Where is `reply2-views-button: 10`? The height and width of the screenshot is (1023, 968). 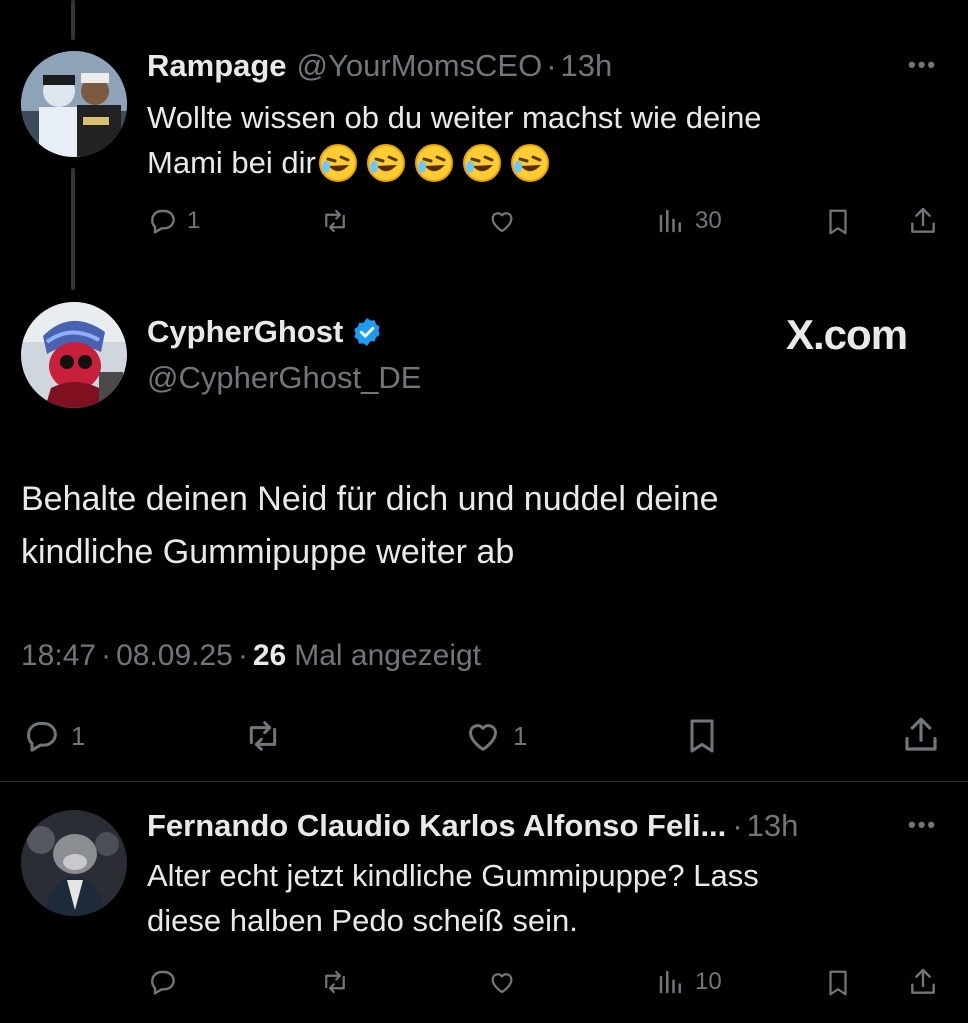 reply2-views-button: 10 is located at coordinates (688, 982).